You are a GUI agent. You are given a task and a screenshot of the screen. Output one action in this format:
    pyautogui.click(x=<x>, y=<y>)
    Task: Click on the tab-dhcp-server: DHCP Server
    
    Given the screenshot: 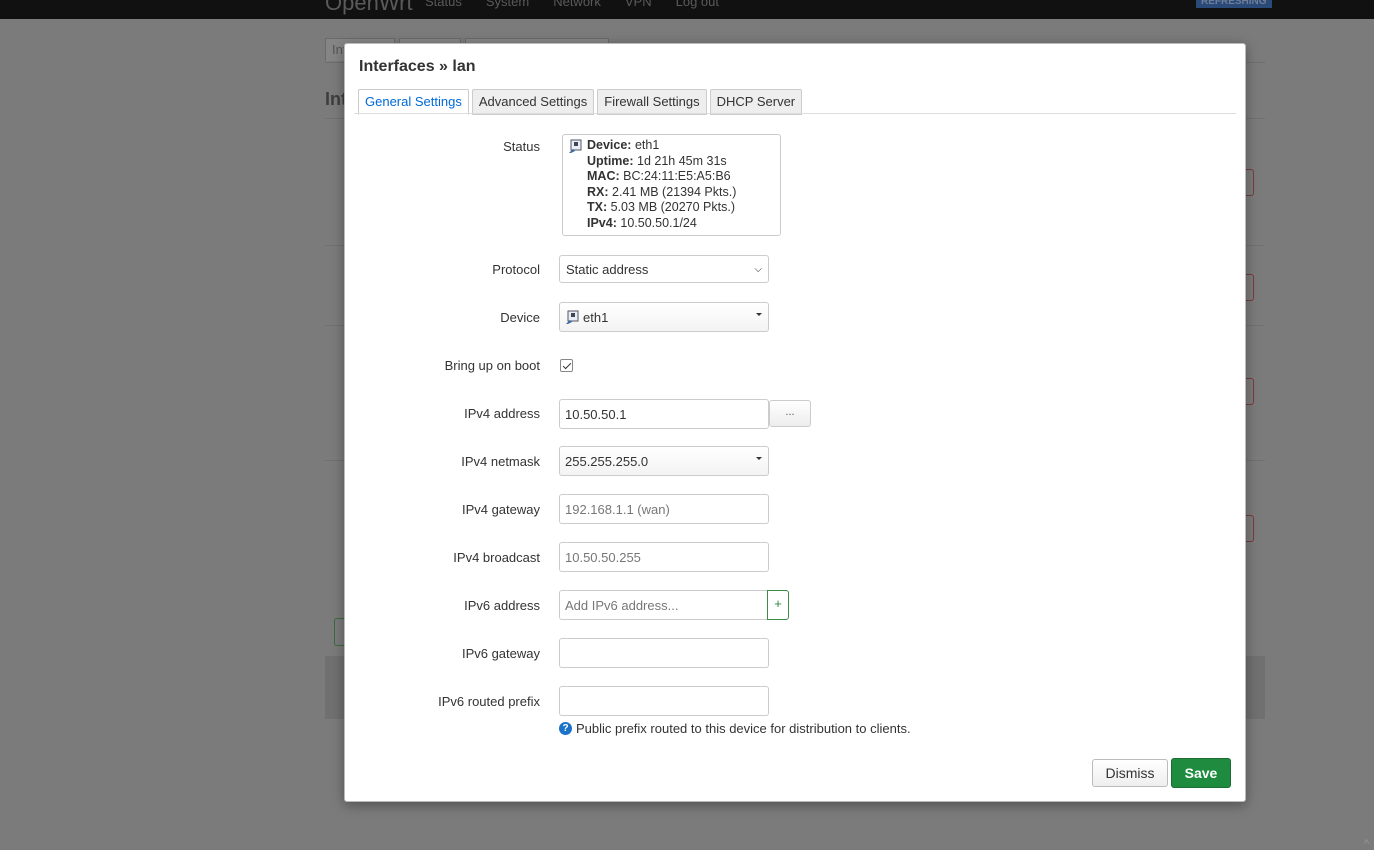 What is the action you would take?
    pyautogui.click(x=756, y=102)
    